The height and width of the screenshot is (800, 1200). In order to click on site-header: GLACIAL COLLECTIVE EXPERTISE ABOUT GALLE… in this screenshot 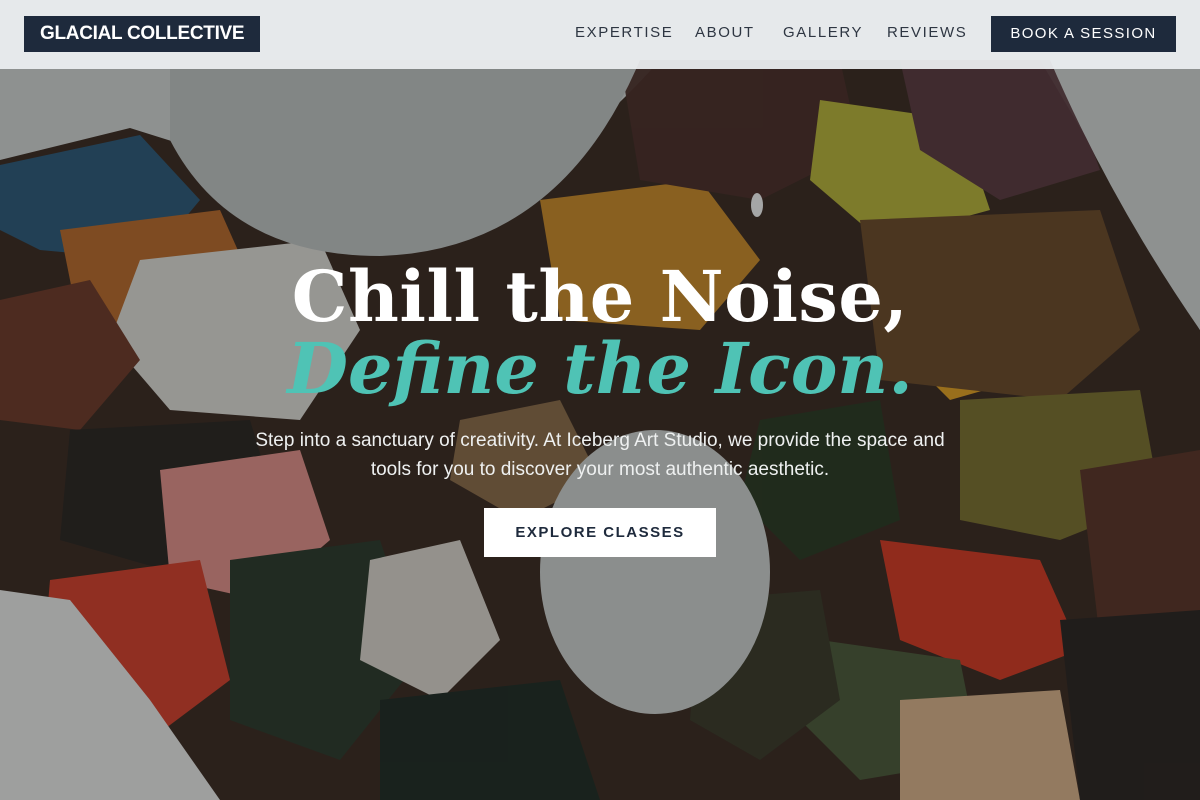, I will do `click(600, 34)`.